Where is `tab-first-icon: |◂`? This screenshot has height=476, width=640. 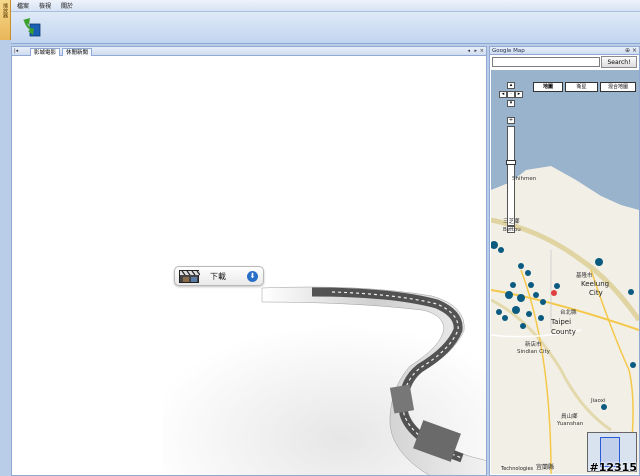 tab-first-icon: |◂ is located at coordinates (16, 51).